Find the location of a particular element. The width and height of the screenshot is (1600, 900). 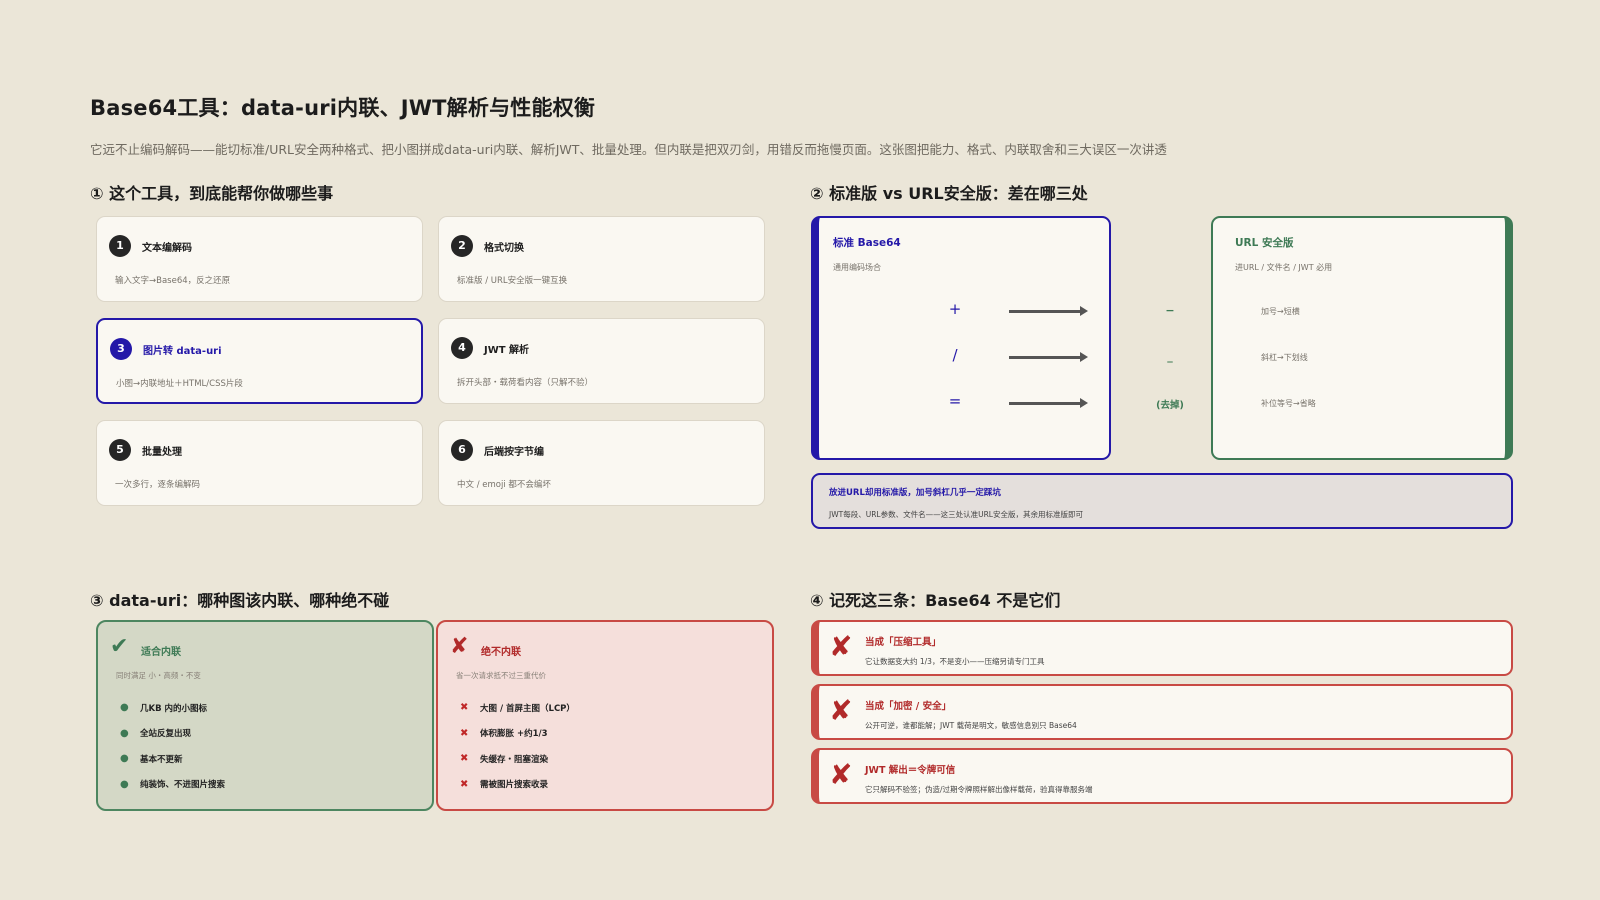

myth-desc: 它让数据变大约 1/3，不是变小——压缩另请专门工具 is located at coordinates (955, 661).